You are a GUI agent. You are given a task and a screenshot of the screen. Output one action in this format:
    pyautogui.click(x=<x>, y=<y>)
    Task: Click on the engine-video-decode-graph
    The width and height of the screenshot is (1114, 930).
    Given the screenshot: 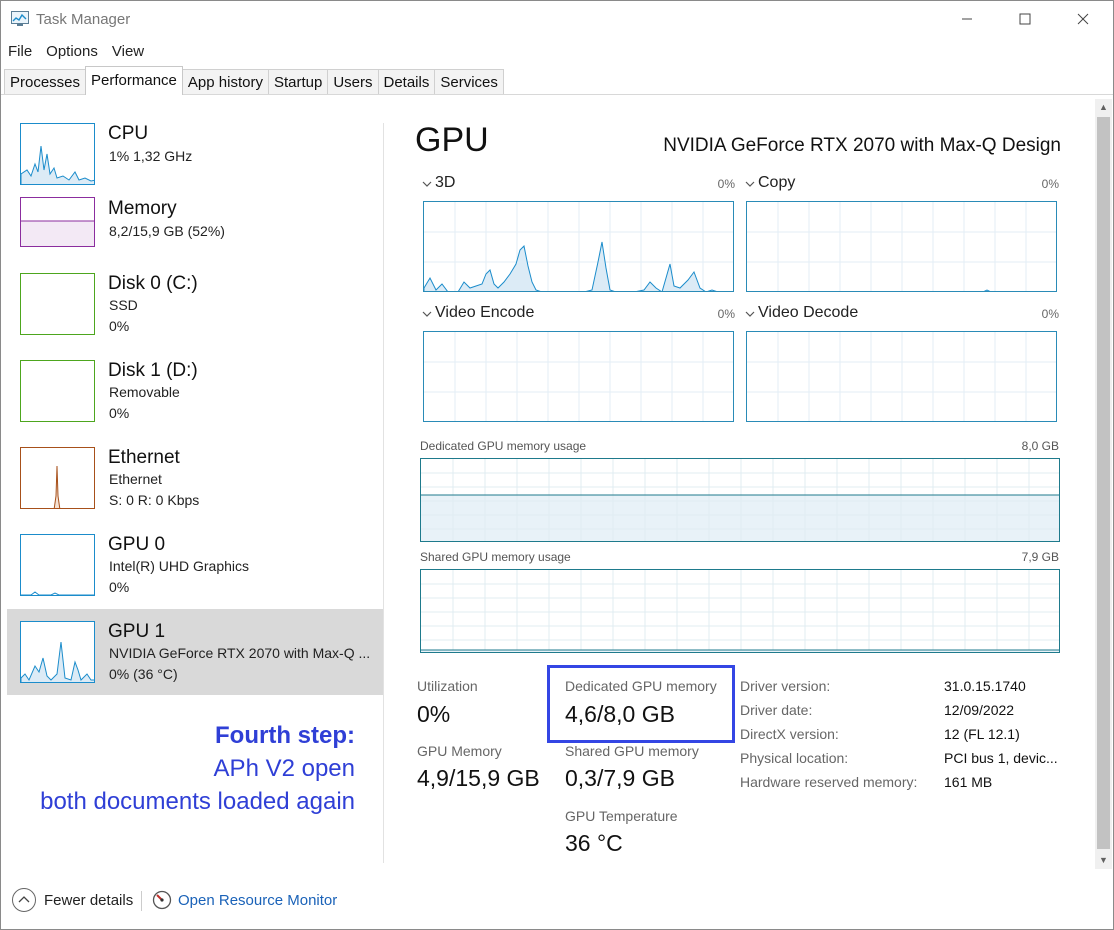 What is the action you would take?
    pyautogui.click(x=901, y=376)
    